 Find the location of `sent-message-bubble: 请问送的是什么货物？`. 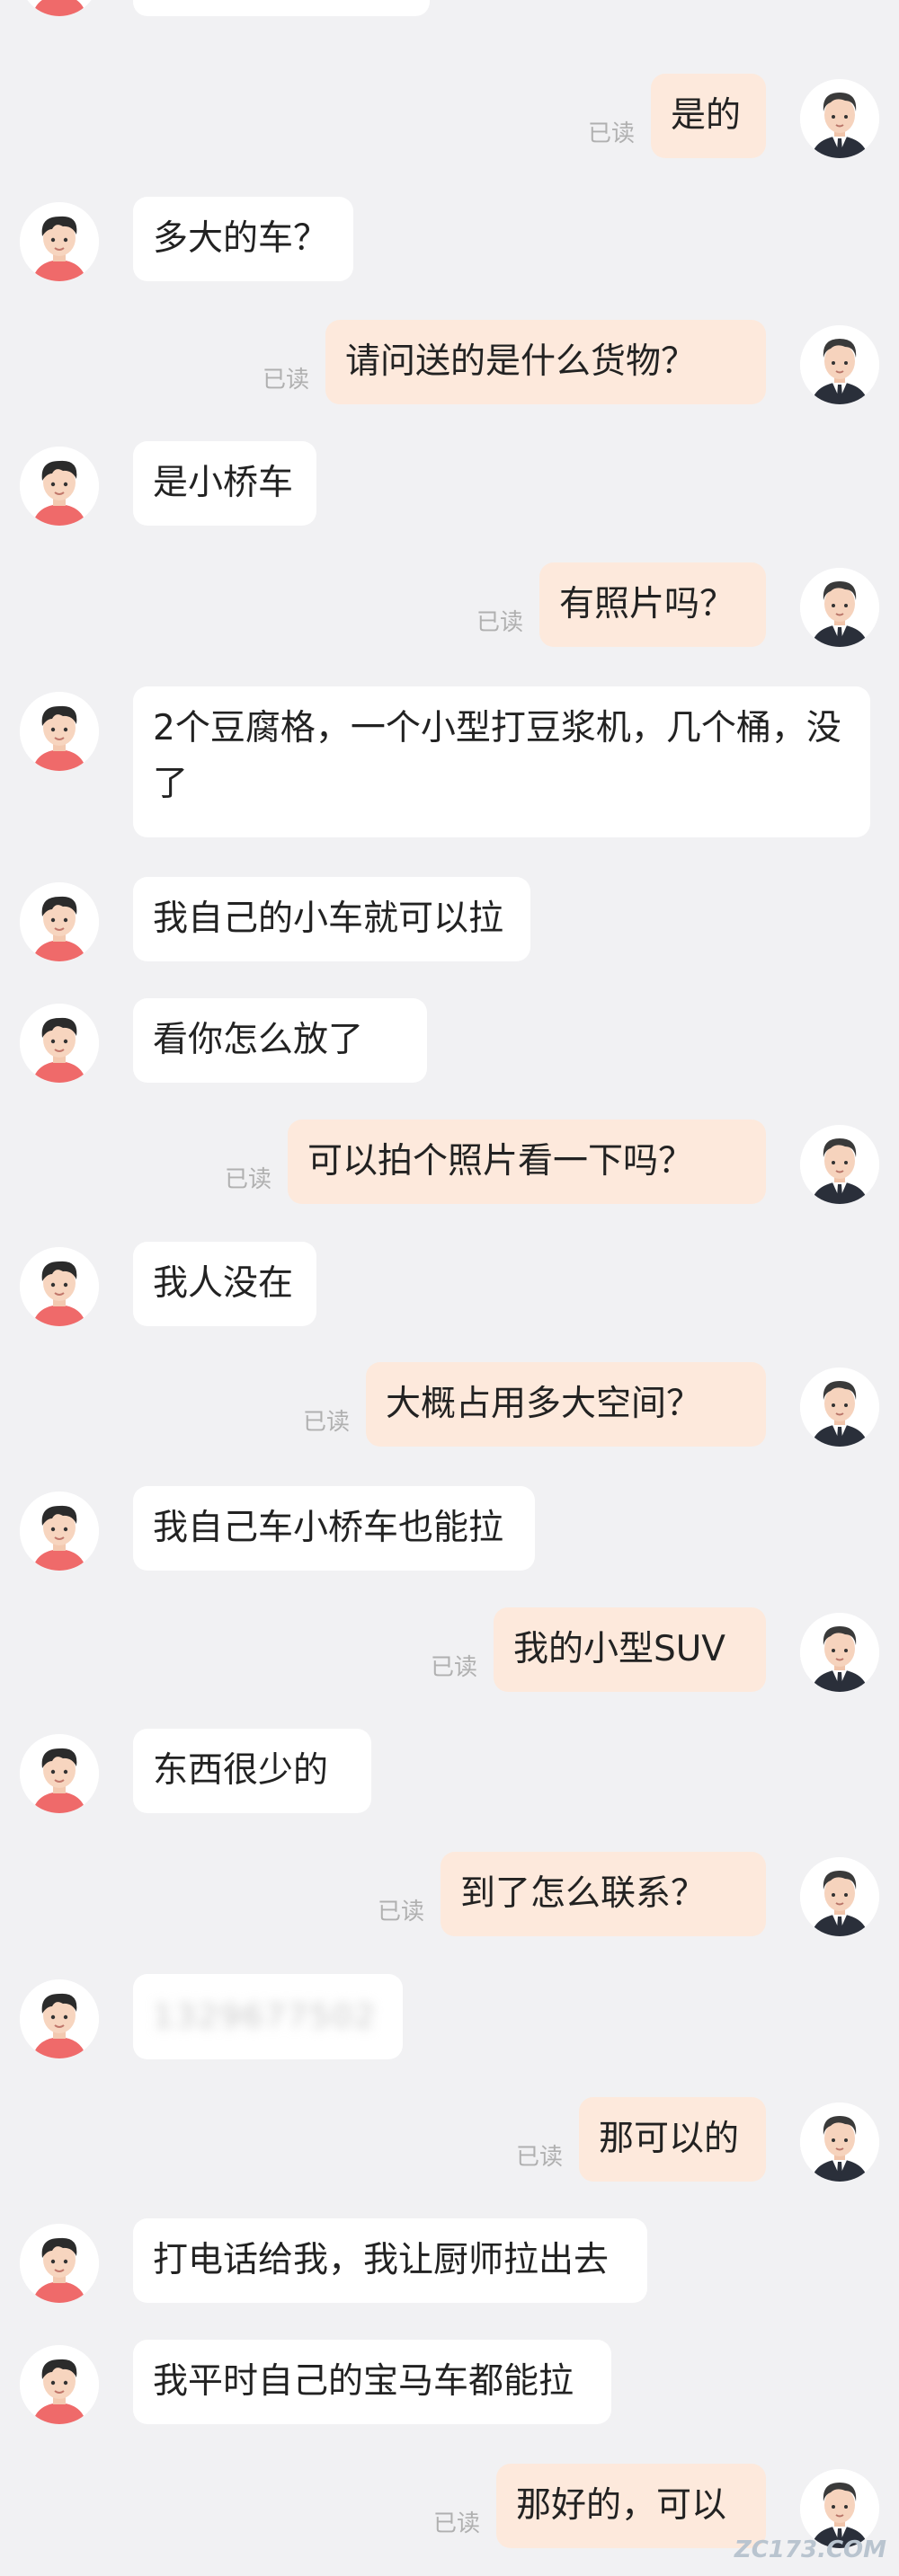

sent-message-bubble: 请问送的是什么货物？ is located at coordinates (545, 362).